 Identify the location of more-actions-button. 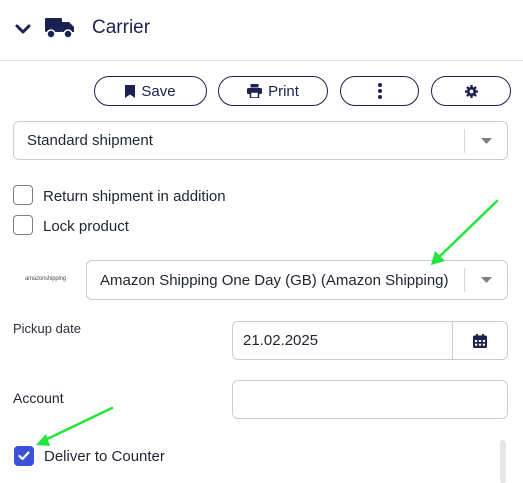
(379, 91).